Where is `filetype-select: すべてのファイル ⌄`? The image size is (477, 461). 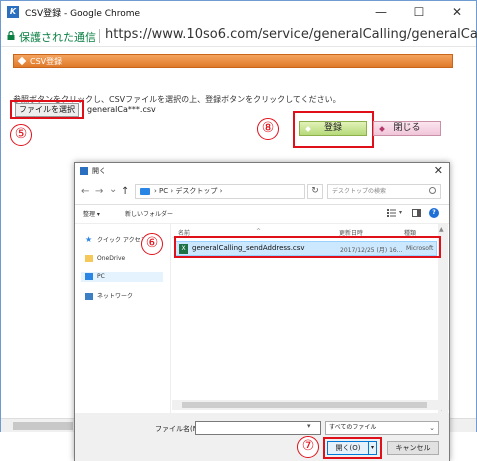 filetype-select: すべてのファイル ⌄ is located at coordinates (382, 428).